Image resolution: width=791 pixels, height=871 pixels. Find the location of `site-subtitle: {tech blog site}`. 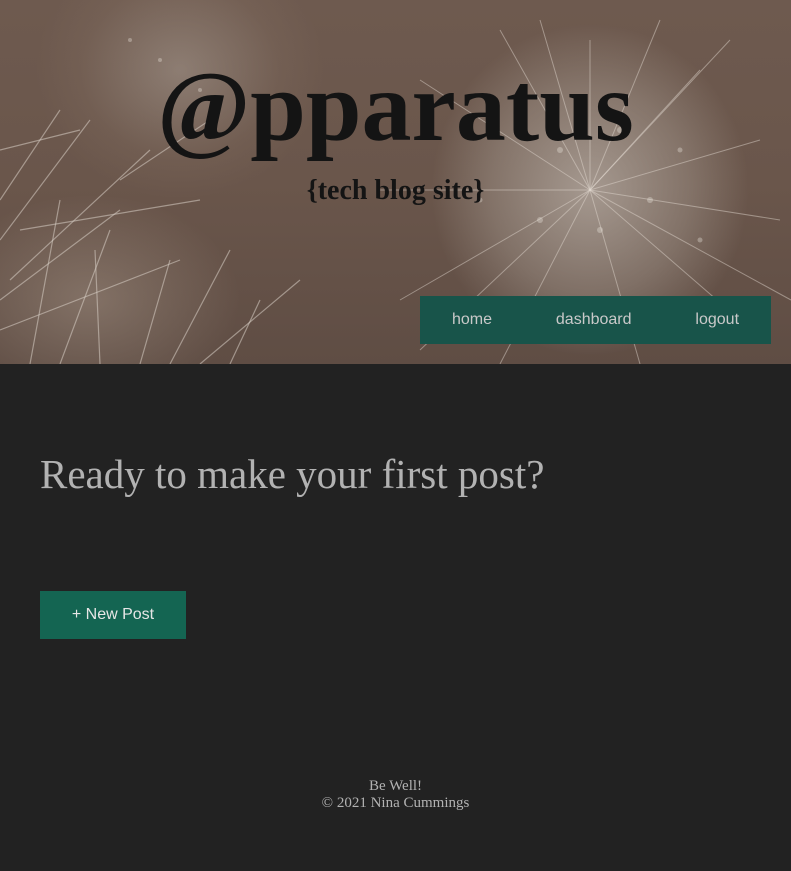

site-subtitle: {tech blog site} is located at coordinates (395, 190).